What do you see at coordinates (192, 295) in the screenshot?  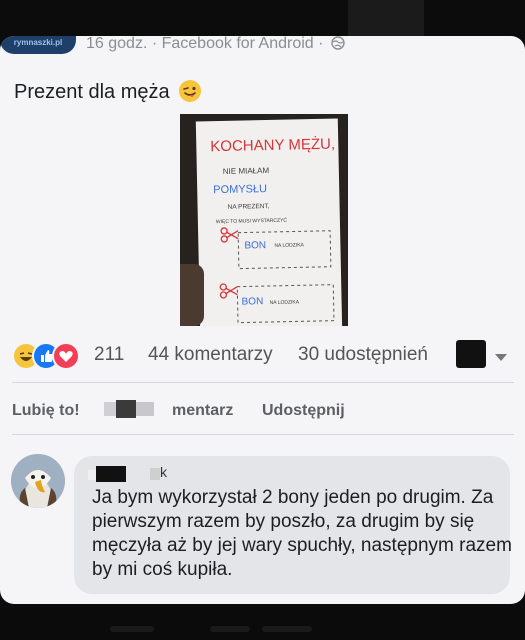 I see `hand-shadow` at bounding box center [192, 295].